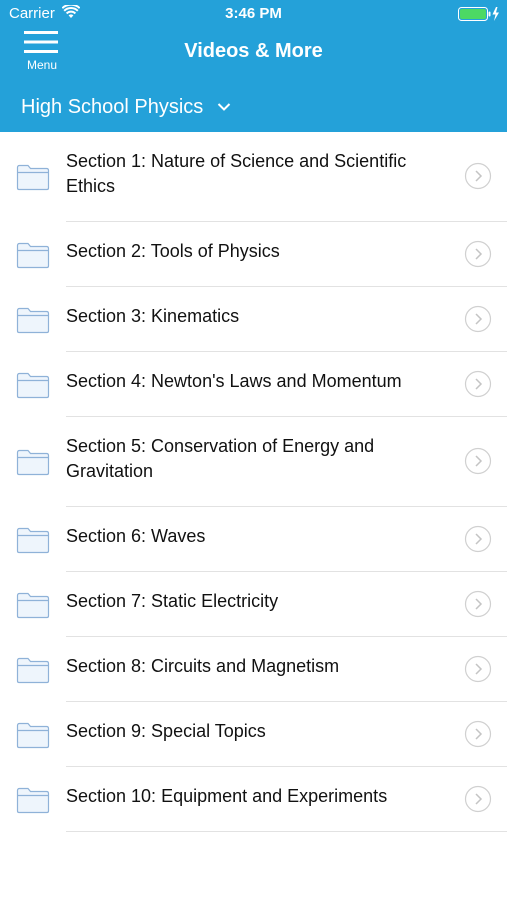  Describe the element at coordinates (203, 666) in the screenshot. I see `list-item-label: Section 8: Circuits and Magnetism` at that location.